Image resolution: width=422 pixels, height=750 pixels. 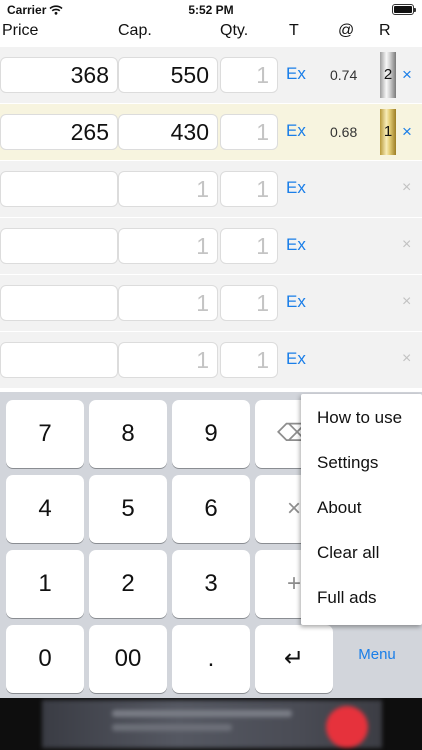 What do you see at coordinates (388, 132) in the screenshot?
I see `rank-badge: 1` at bounding box center [388, 132].